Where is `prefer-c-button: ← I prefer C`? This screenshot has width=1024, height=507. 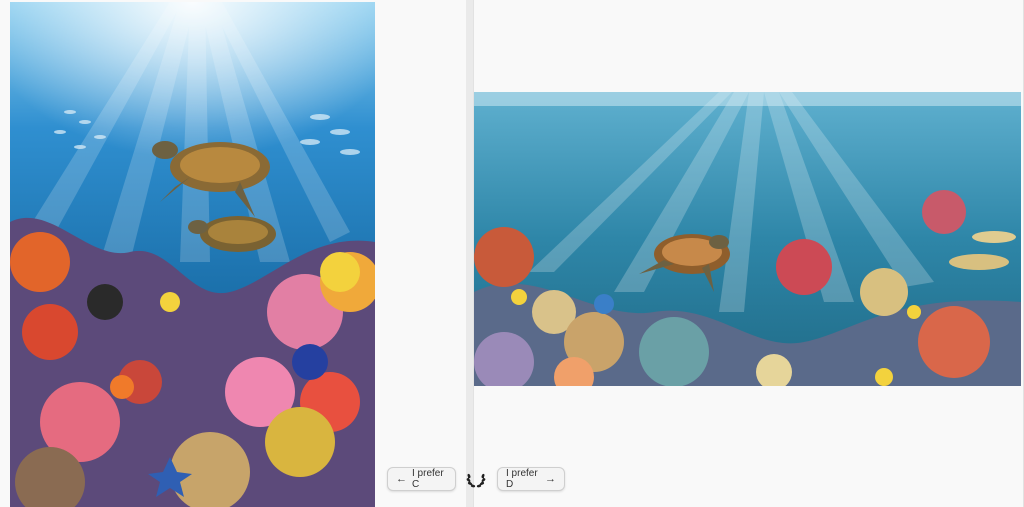 prefer-c-button: ← I prefer C is located at coordinates (421, 479).